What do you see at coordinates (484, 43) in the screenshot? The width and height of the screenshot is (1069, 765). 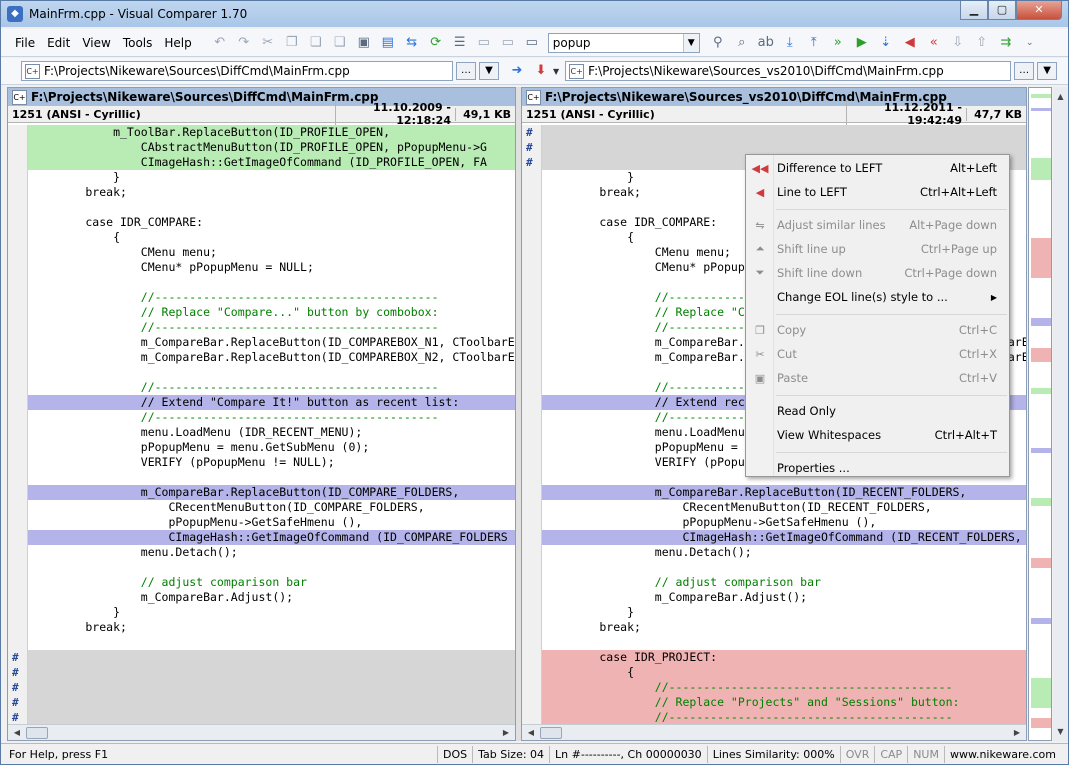 I see `save-icon: ▭` at bounding box center [484, 43].